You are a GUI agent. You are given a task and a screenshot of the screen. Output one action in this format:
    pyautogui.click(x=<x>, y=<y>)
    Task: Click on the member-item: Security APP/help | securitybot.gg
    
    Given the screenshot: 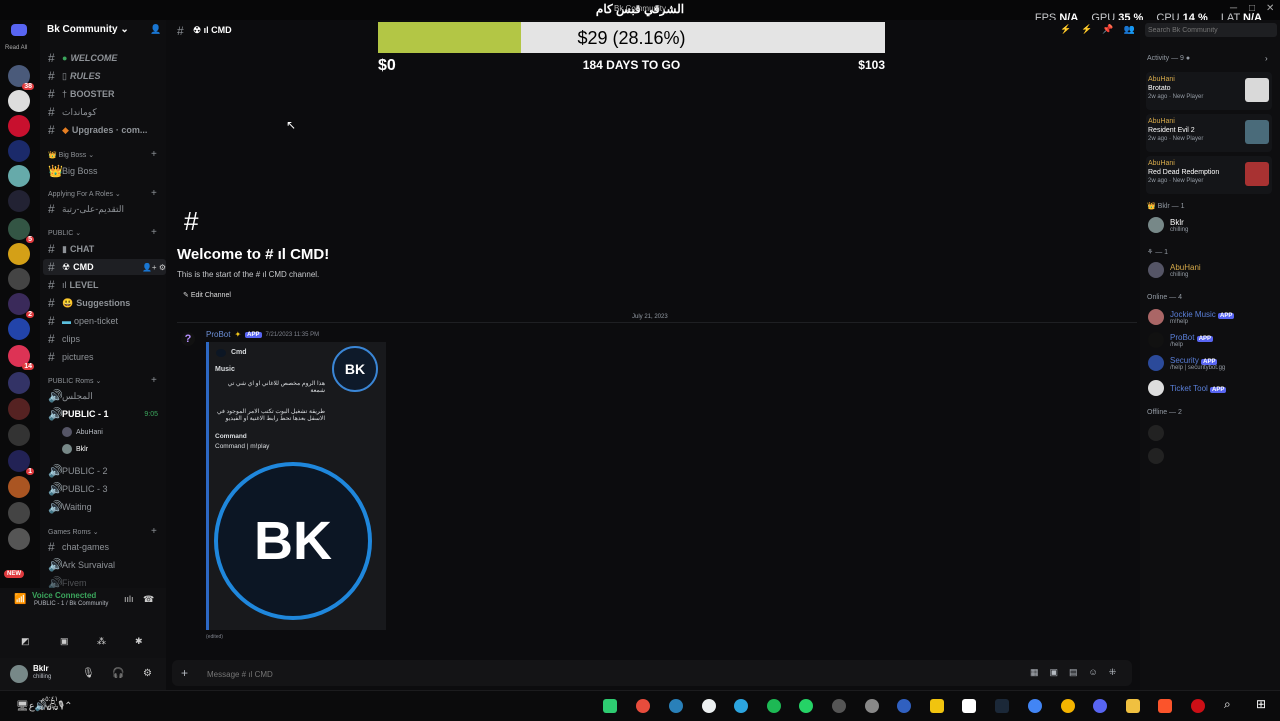 What is the action you would take?
    pyautogui.click(x=1186, y=363)
    